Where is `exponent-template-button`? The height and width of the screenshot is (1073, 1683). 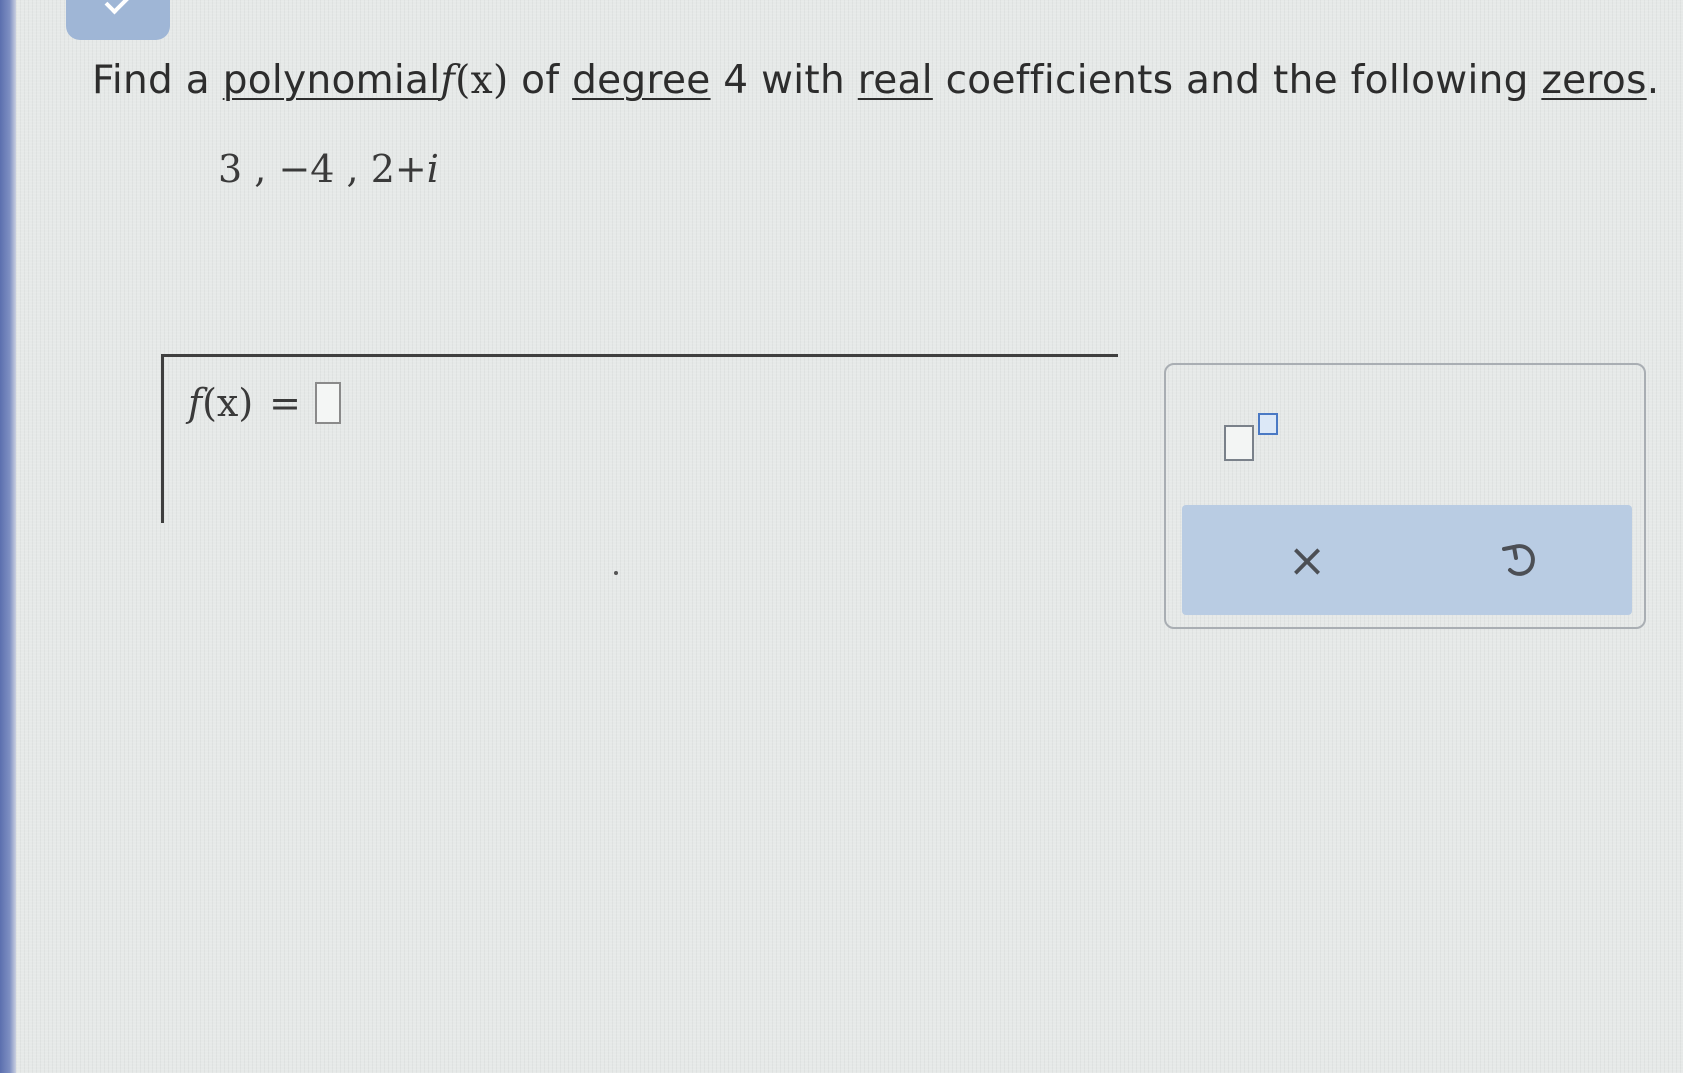
exponent-template-button is located at coordinates (1253, 439).